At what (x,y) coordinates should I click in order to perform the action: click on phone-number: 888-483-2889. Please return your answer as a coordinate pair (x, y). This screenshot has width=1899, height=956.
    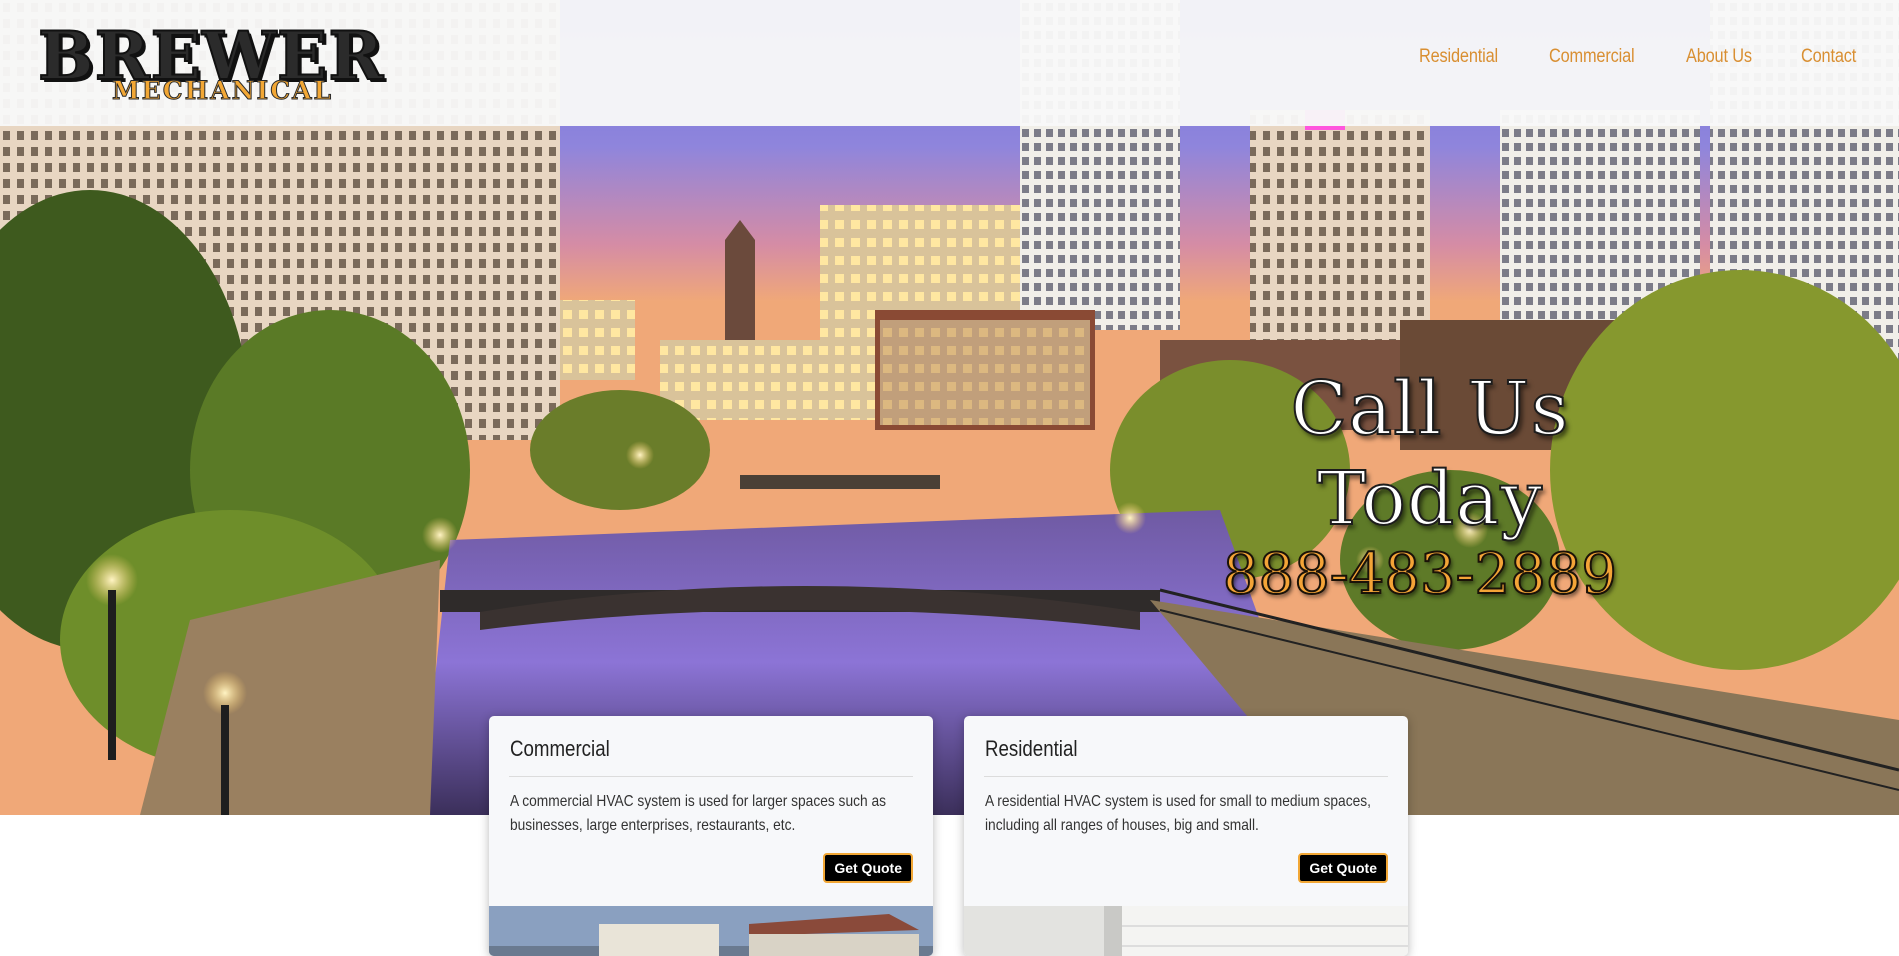
    Looking at the image, I should click on (1420, 575).